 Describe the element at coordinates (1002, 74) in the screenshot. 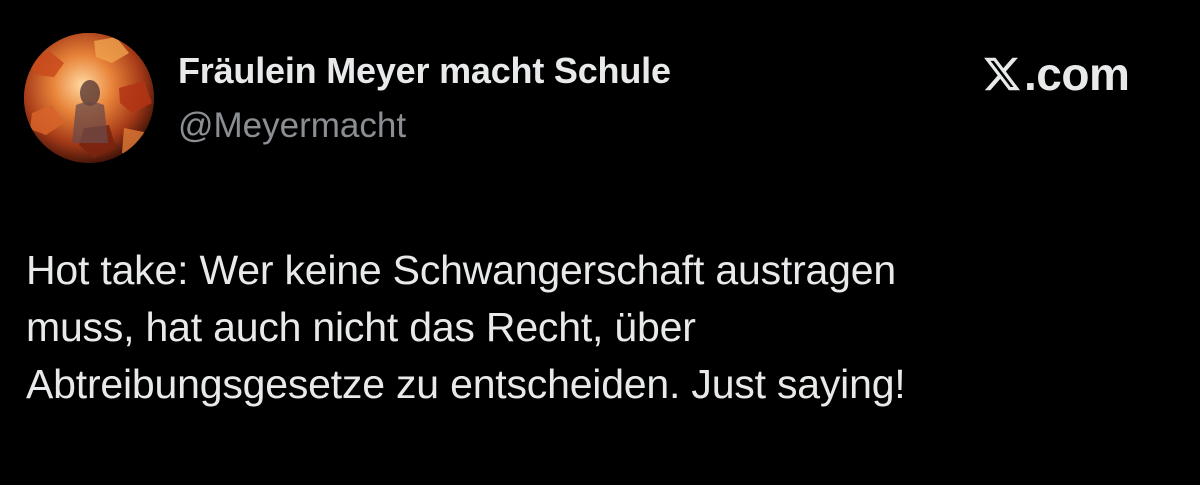

I see `x-logo-icon` at that location.